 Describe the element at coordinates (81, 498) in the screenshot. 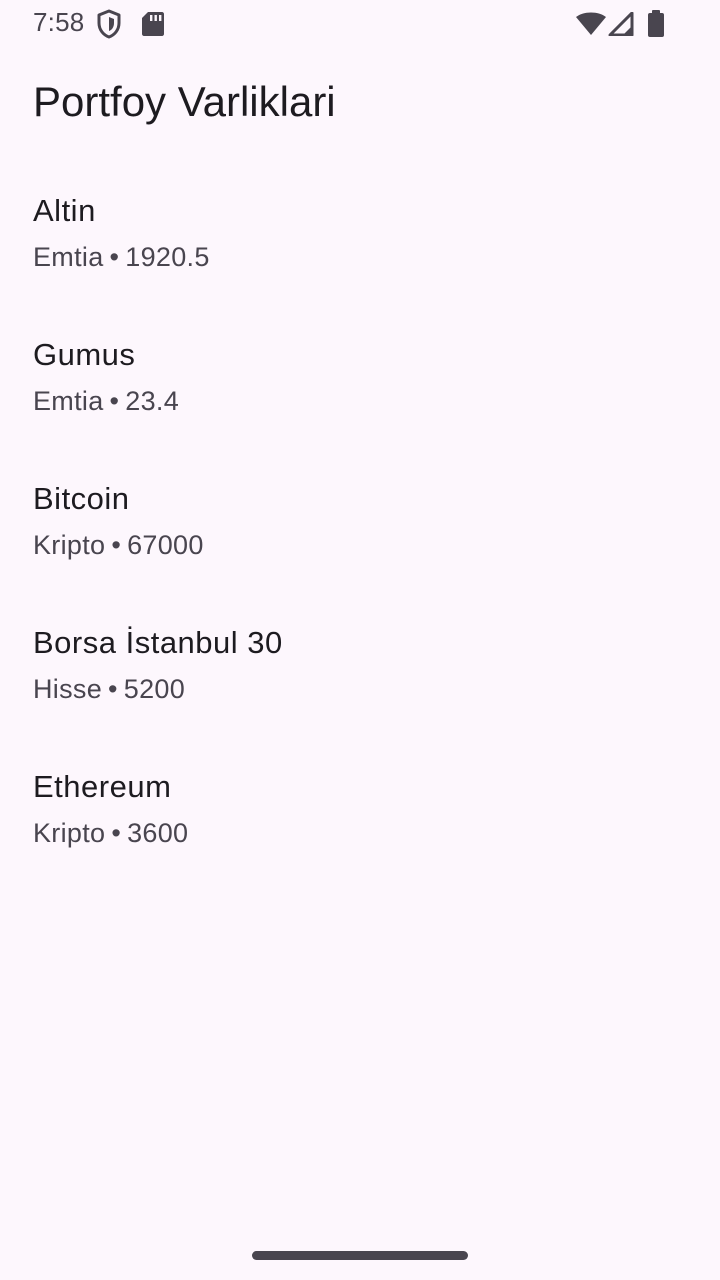

I see `asset-name: Bitcoin` at that location.